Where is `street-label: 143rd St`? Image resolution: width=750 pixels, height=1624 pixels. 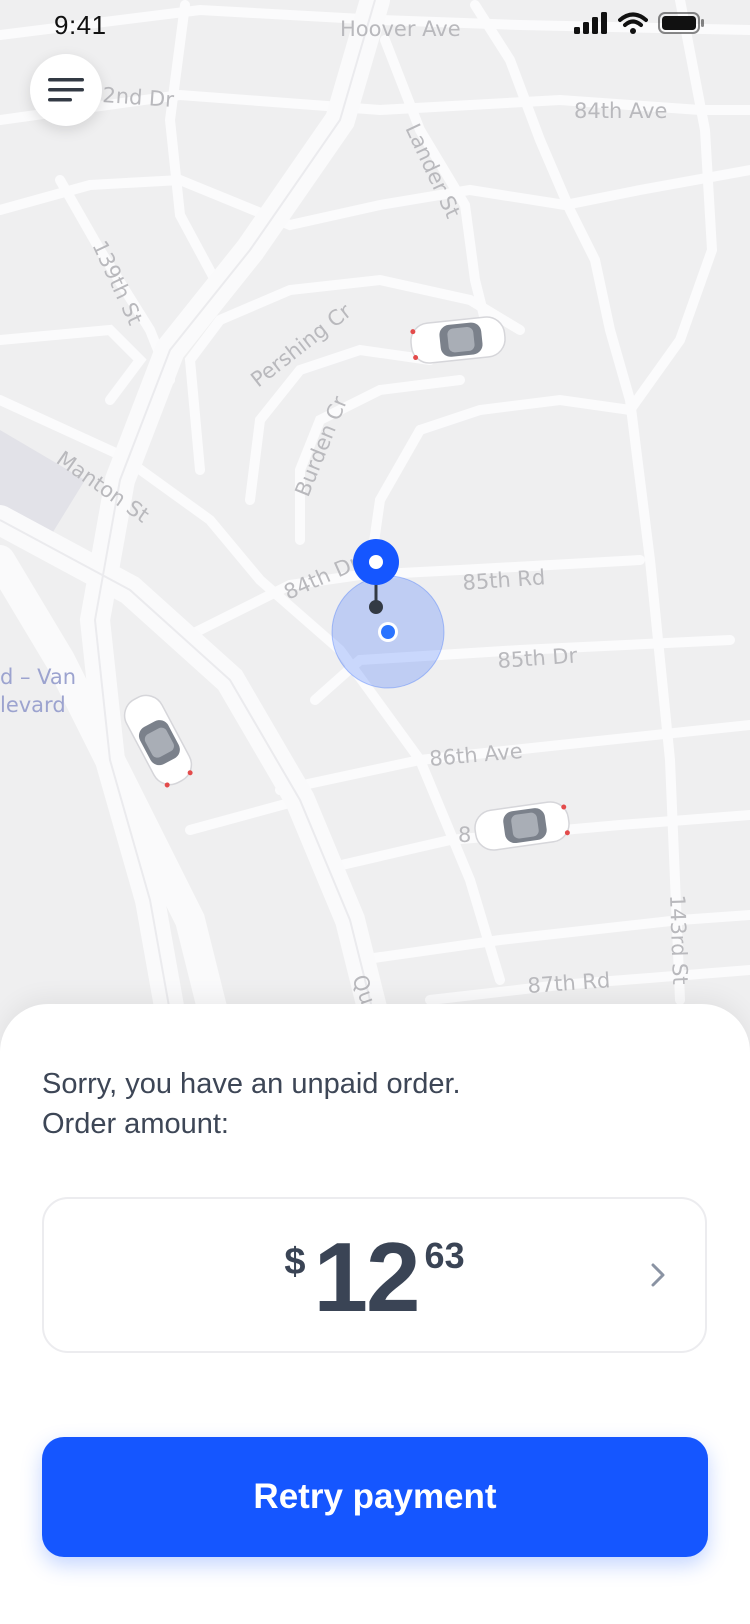
street-label: 143rd St is located at coordinates (678, 939).